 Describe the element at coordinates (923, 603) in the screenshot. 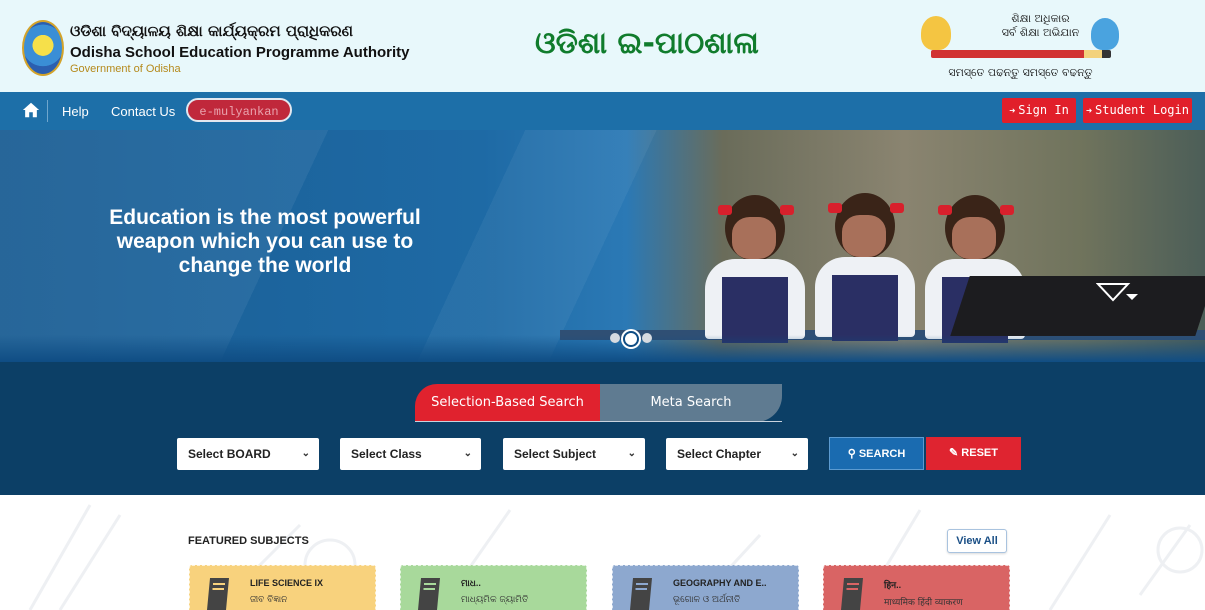

I see `subject-card-subtitle: माध्यमिक हिंदी व्याकरण` at that location.